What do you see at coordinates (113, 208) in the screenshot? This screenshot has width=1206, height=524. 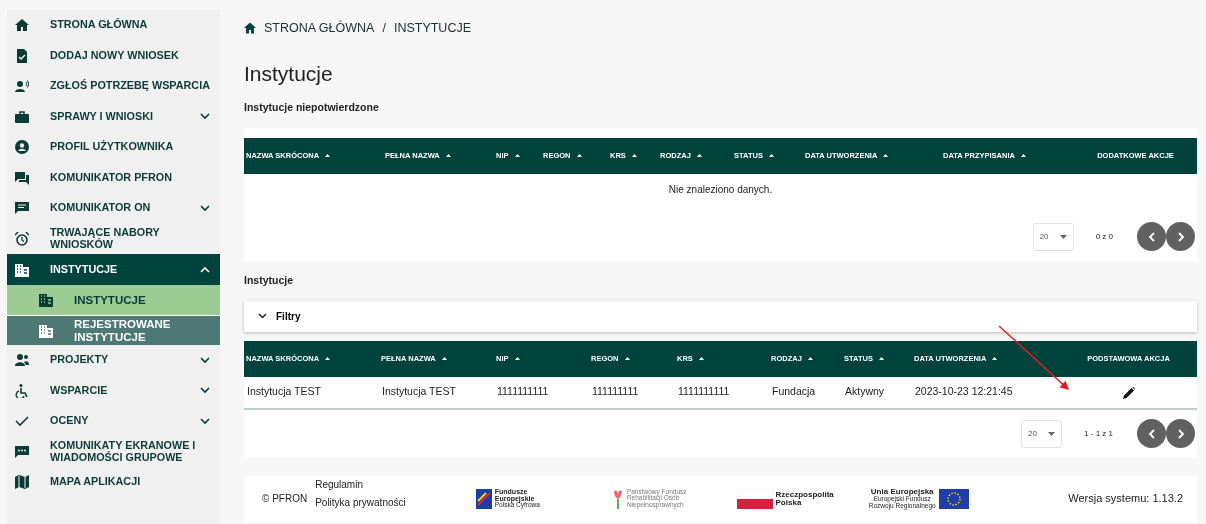 I see `sidebar-item: KOMUNIKATOR ON` at bounding box center [113, 208].